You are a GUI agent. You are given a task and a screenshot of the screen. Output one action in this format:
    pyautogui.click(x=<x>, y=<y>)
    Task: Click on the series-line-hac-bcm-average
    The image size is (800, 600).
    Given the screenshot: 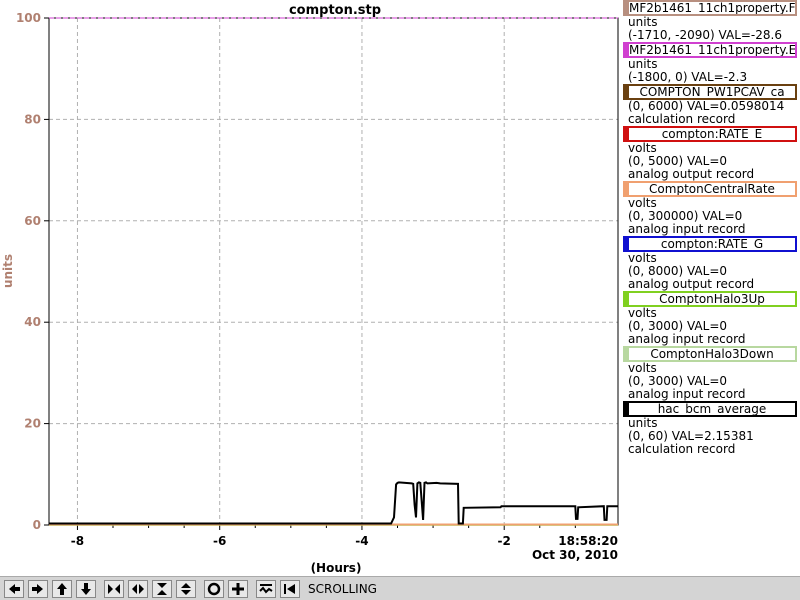 What is the action you would take?
    pyautogui.click(x=333, y=503)
    